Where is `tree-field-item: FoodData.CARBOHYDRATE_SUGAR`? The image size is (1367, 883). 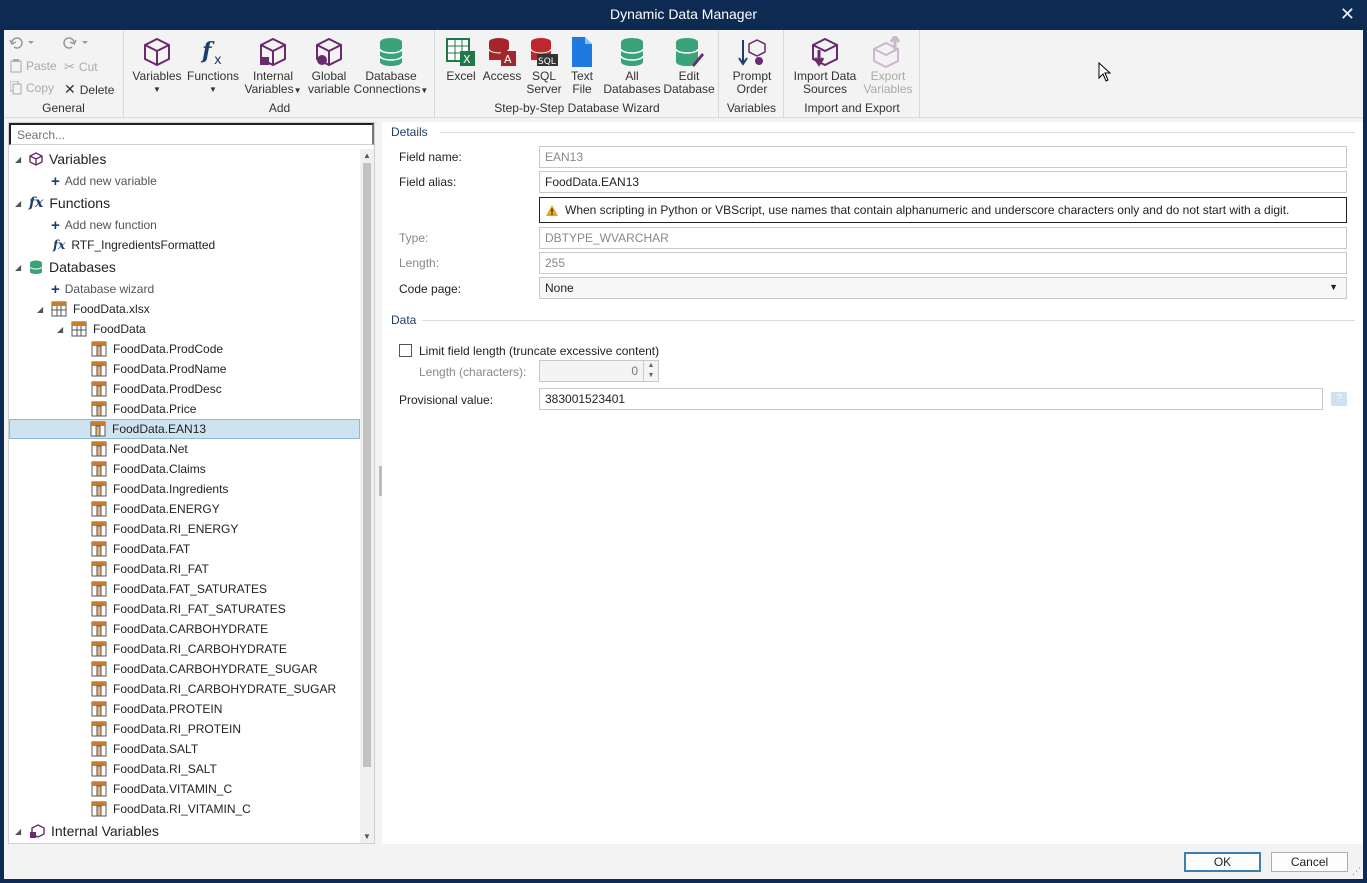
tree-field-item: FoodData.CARBOHYDRATE_SUGAR is located at coordinates (204, 669).